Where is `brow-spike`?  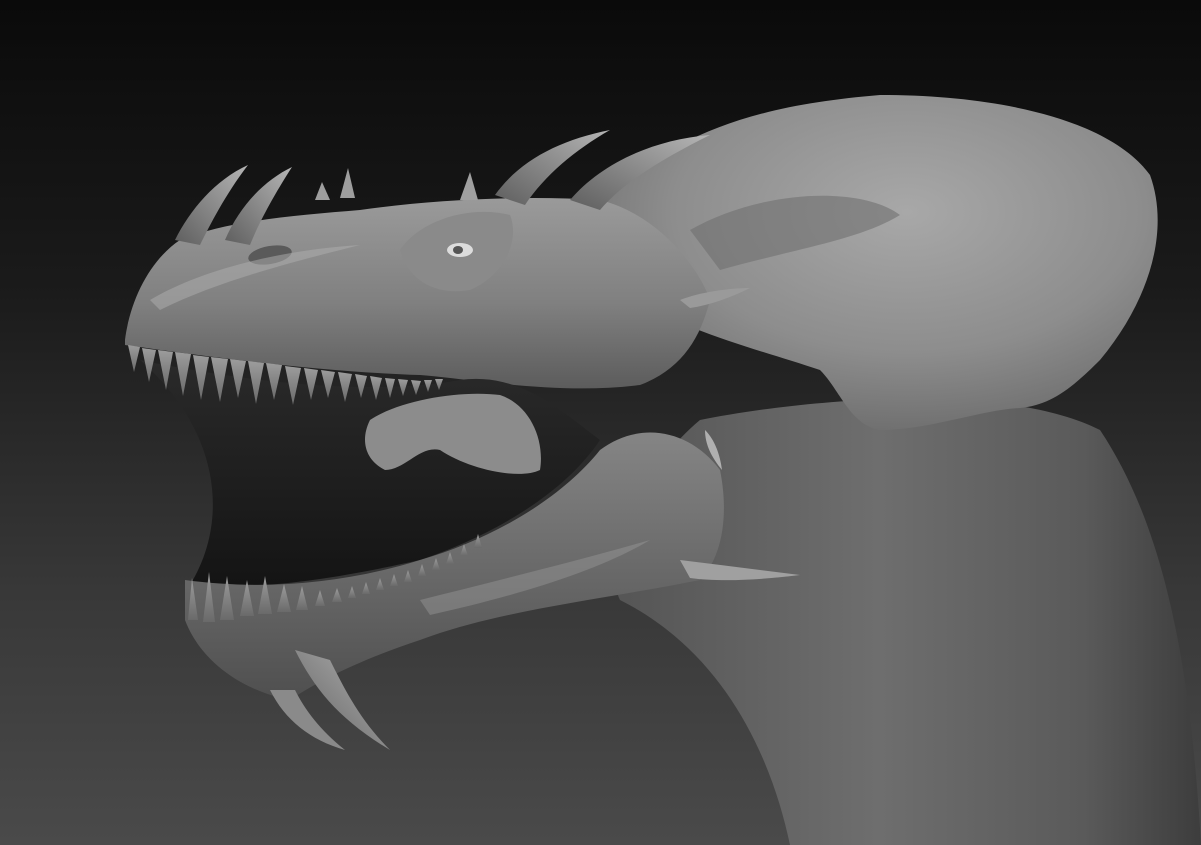 brow-spike is located at coordinates (469, 186).